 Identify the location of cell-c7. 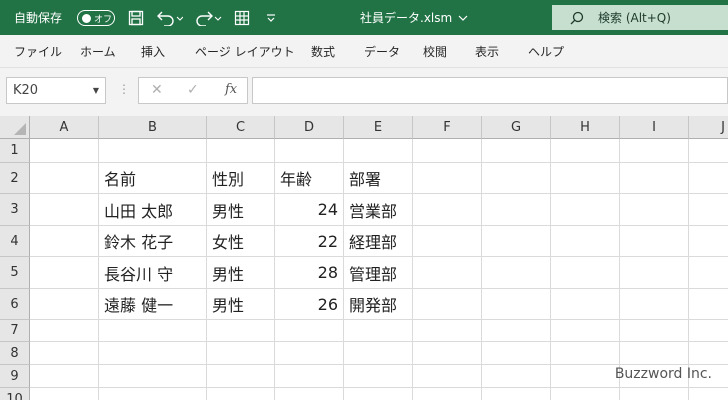
(241, 331).